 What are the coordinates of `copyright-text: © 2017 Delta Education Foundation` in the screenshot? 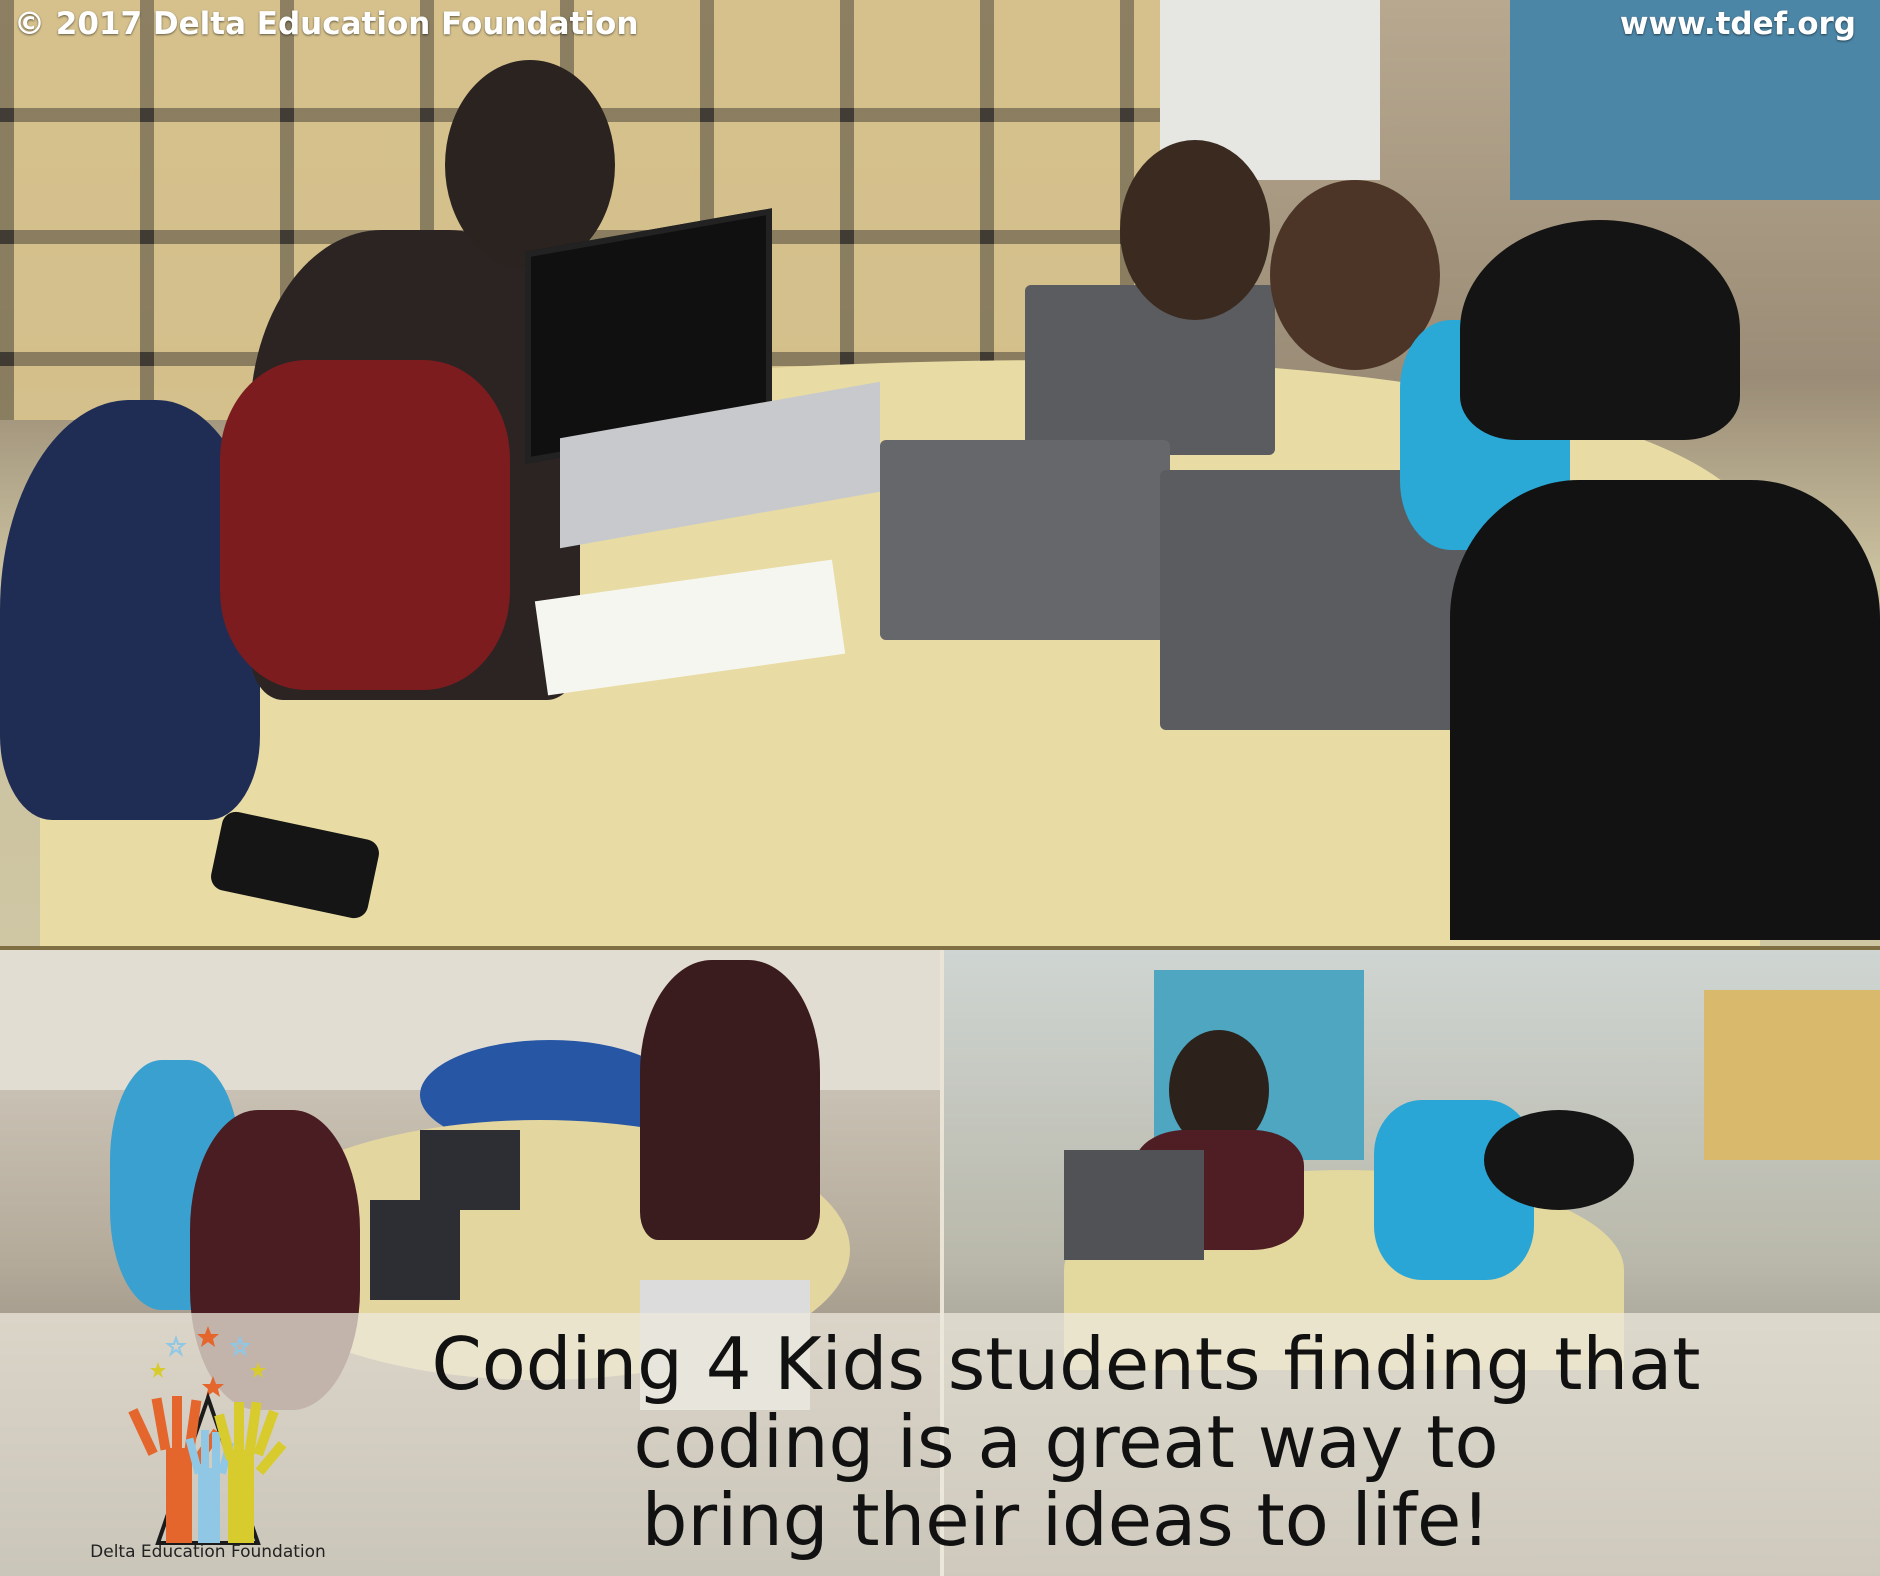 It's located at (326, 24).